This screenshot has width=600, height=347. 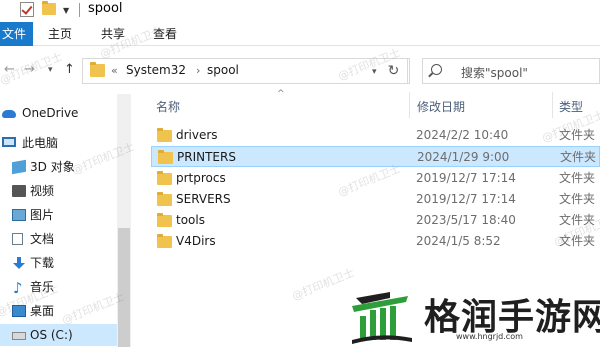 What do you see at coordinates (58, 287) in the screenshot?
I see `sidebar-item-music: 音乐` at bounding box center [58, 287].